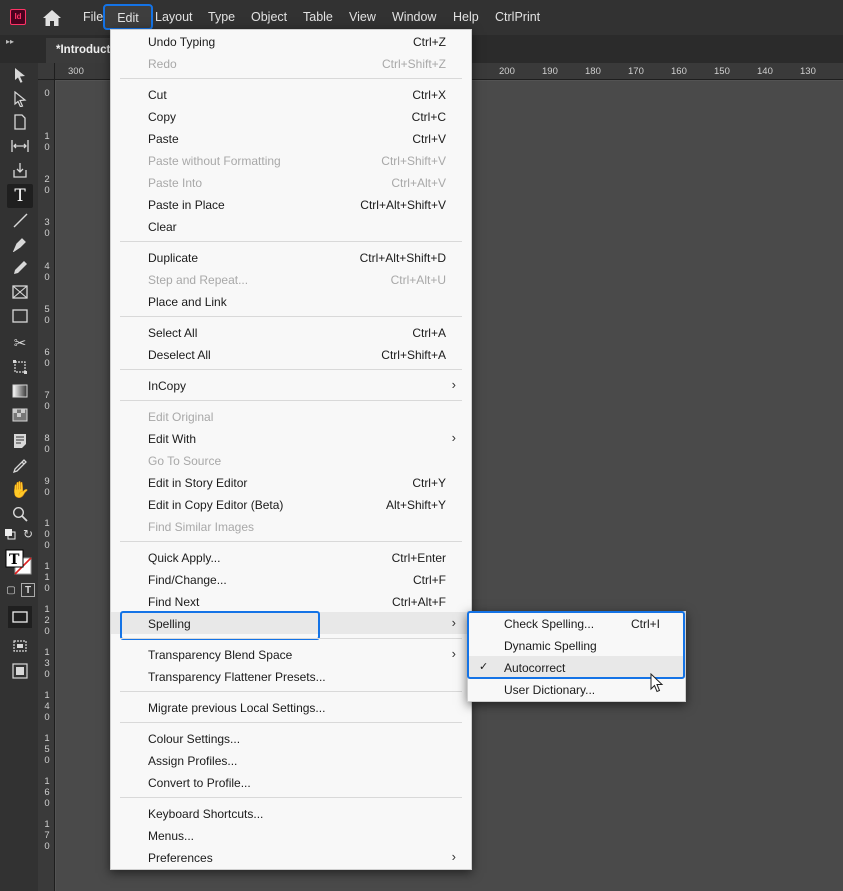  Describe the element at coordinates (20, 170) in the screenshot. I see `content-collector-icon` at that location.